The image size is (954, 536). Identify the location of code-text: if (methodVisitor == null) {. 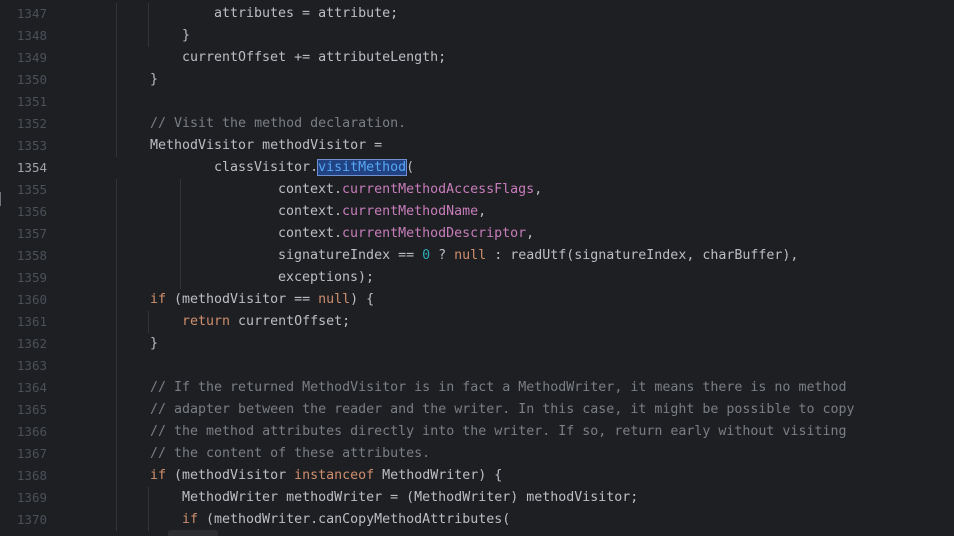
(262, 300).